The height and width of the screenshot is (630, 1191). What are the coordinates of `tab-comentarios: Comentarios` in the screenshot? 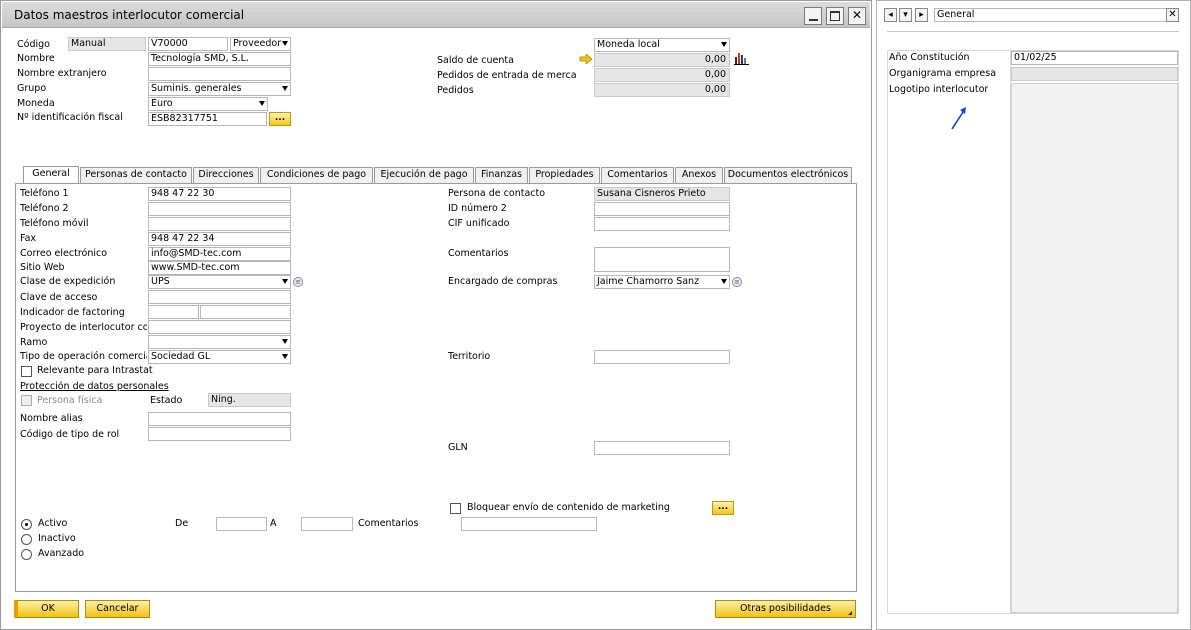 It's located at (637, 175).